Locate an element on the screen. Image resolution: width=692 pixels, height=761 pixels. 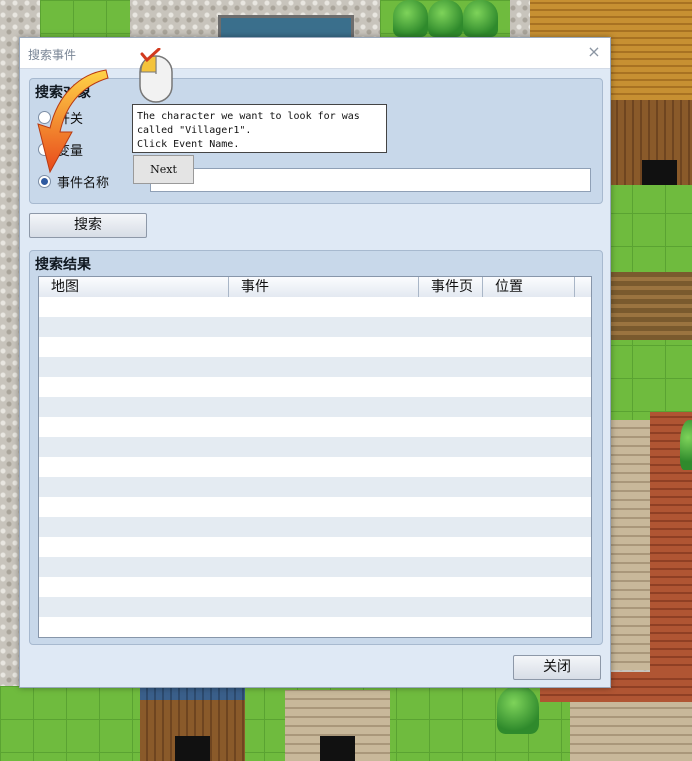
event-name-input is located at coordinates (370, 180).